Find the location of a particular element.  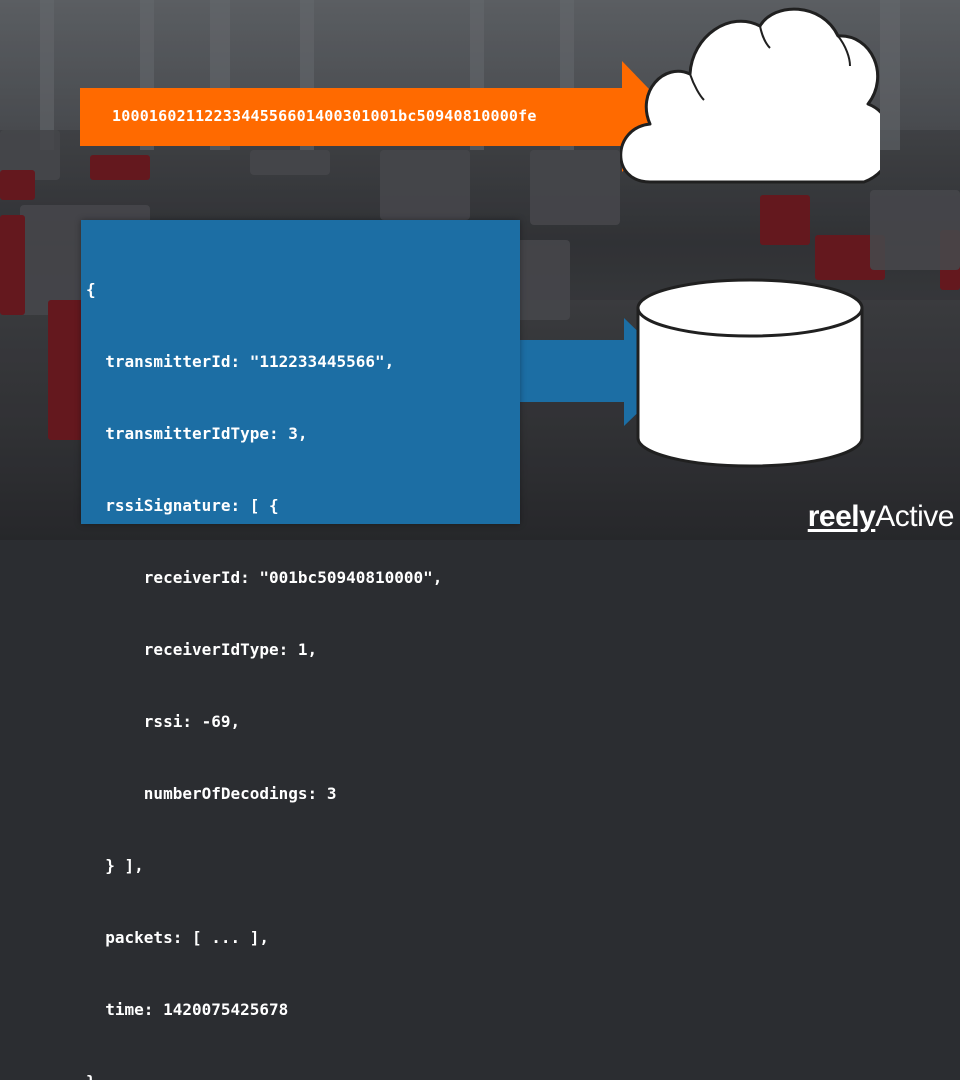

json-line: } is located at coordinates (264, 1075).